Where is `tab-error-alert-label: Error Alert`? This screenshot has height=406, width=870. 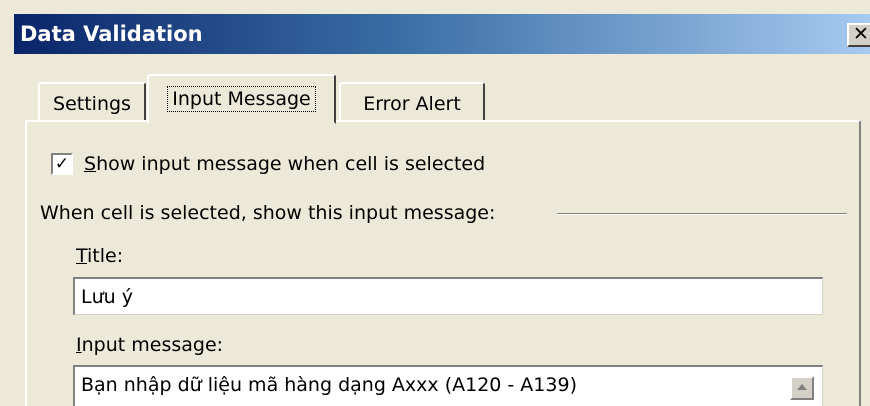 tab-error-alert-label: Error Alert is located at coordinates (412, 104).